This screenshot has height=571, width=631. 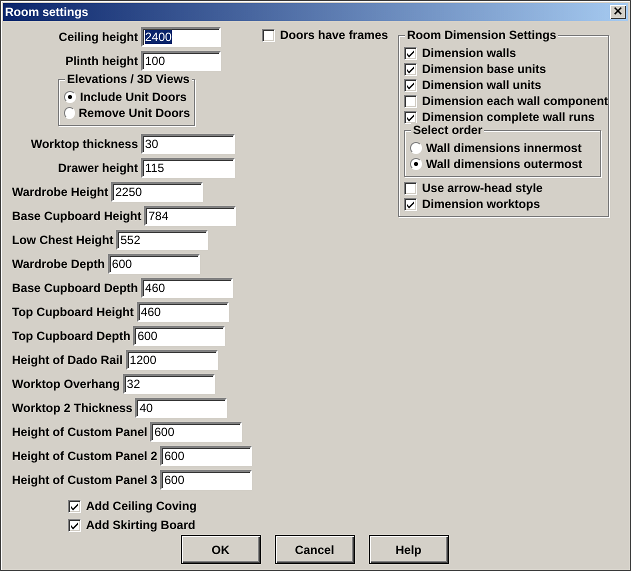 What do you see at coordinates (67, 360) in the screenshot?
I see `field-label: Height of Dado Rail` at bounding box center [67, 360].